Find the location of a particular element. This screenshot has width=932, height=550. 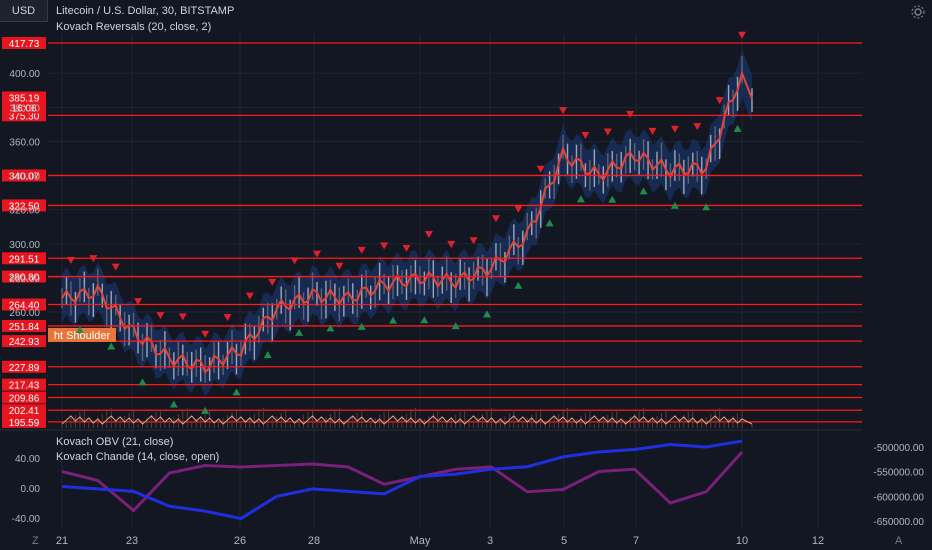

auto-scale-button: A is located at coordinates (898, 541).